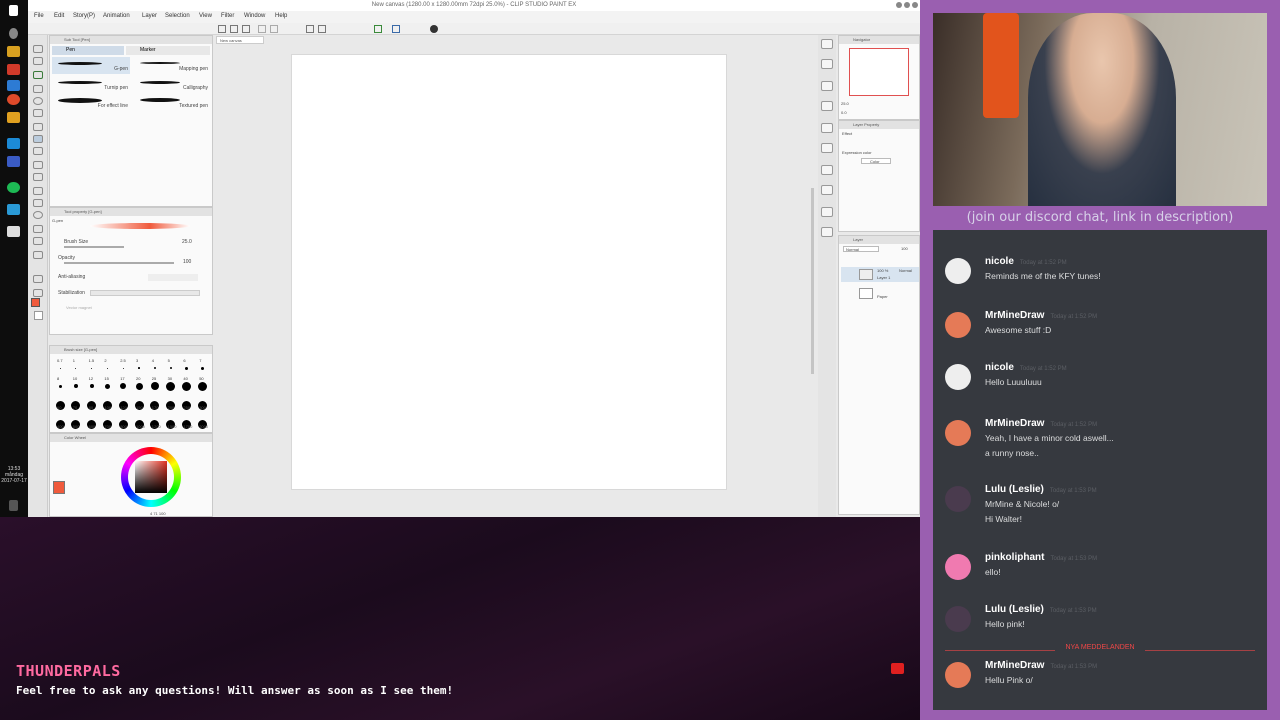  What do you see at coordinates (899, 5) in the screenshot?
I see `minimize-icon` at bounding box center [899, 5].